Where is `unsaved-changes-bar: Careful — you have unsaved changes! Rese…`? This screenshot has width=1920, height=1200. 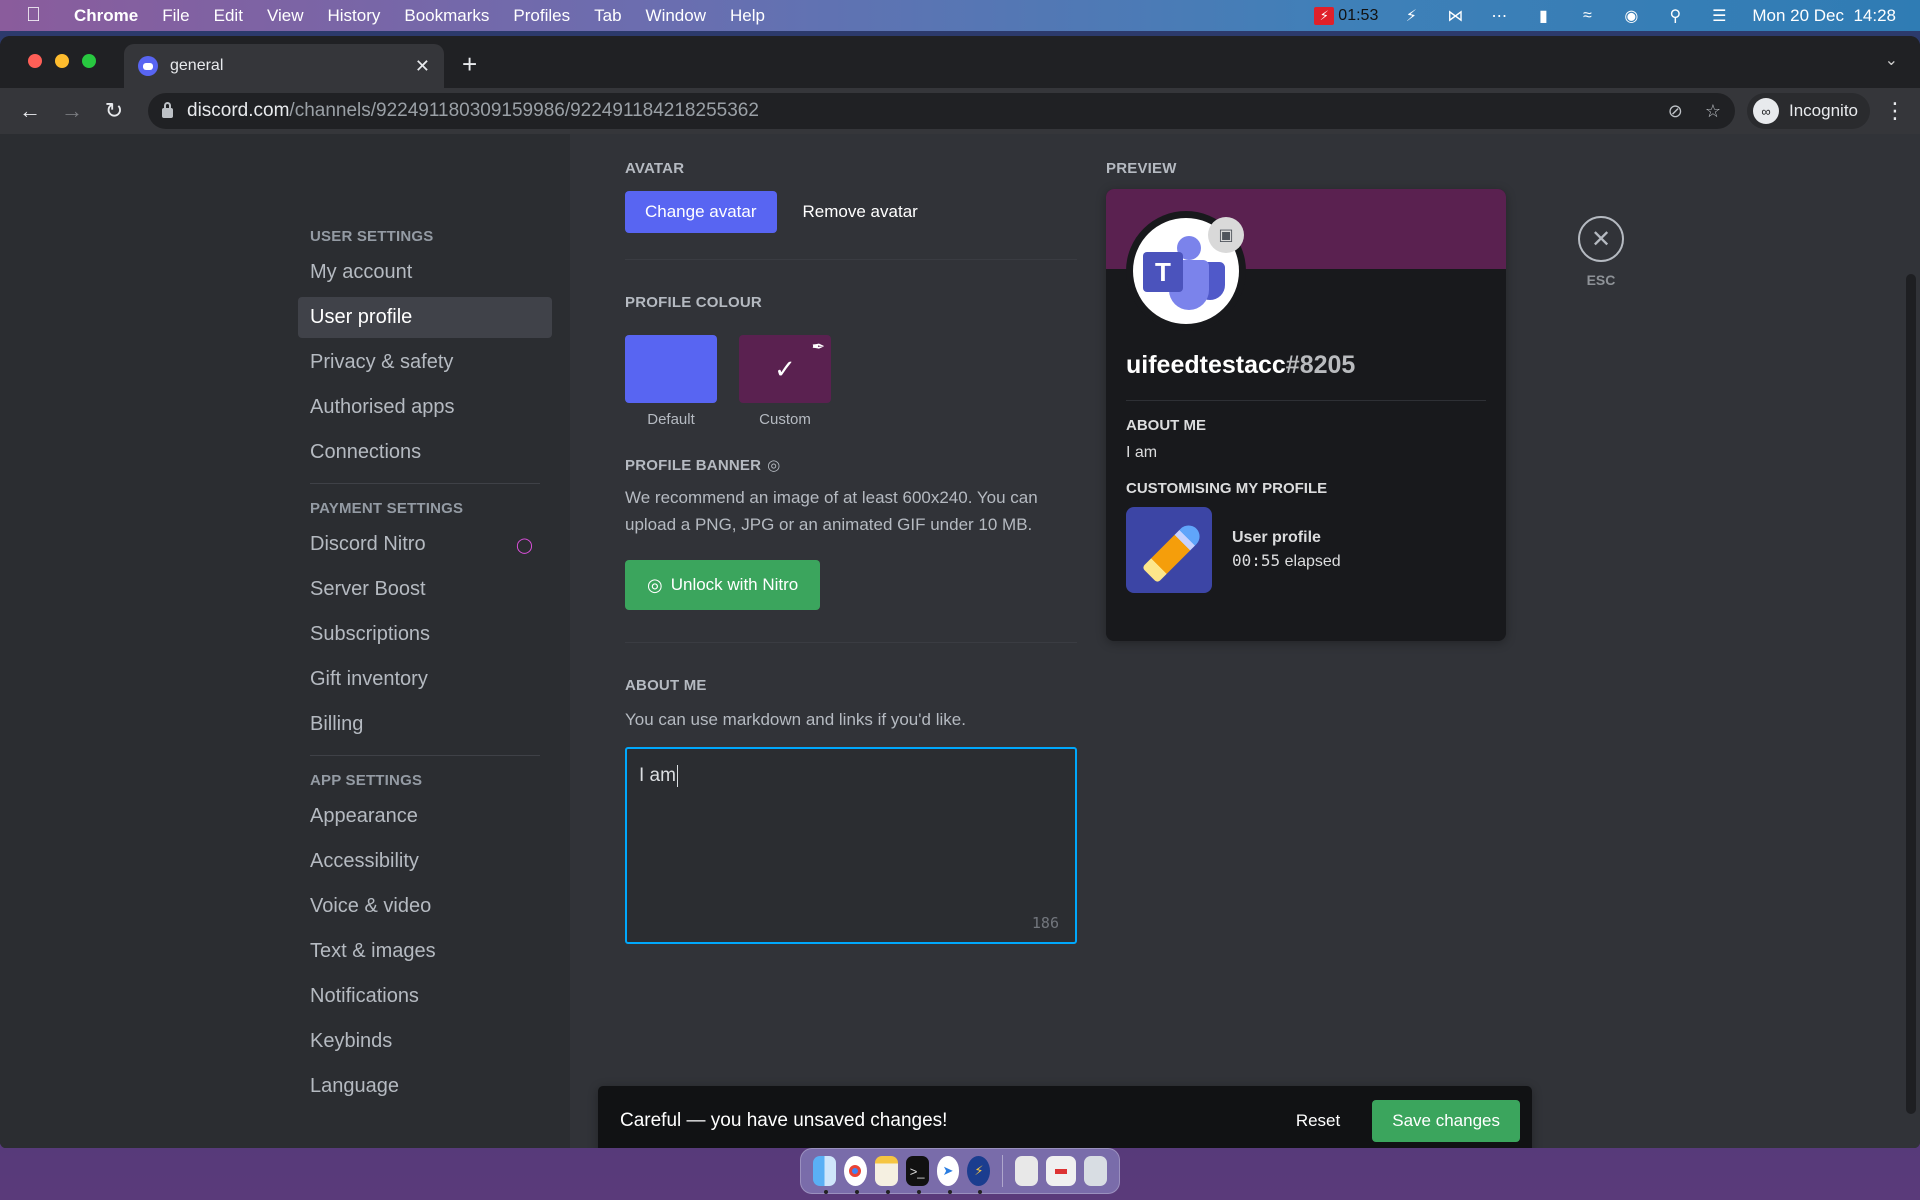
unsaved-changes-bar: Careful — you have unsaved changes! Rese… is located at coordinates (1065, 1117).